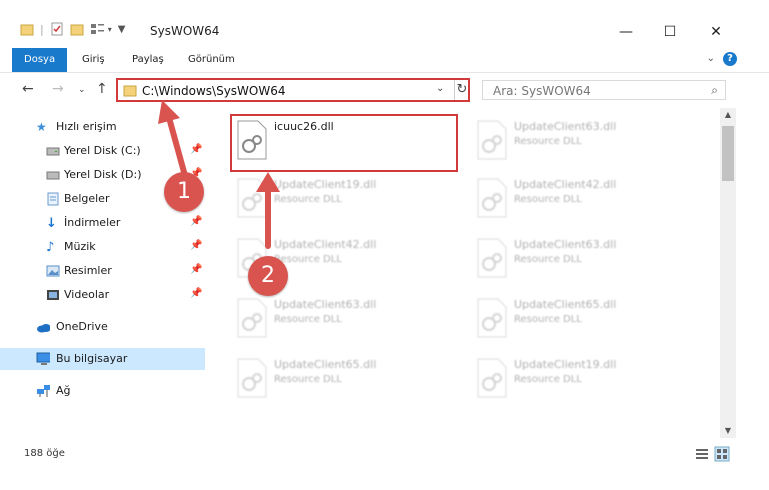  Describe the element at coordinates (219, 174) in the screenshot. I see `annotation-arrows` at that location.